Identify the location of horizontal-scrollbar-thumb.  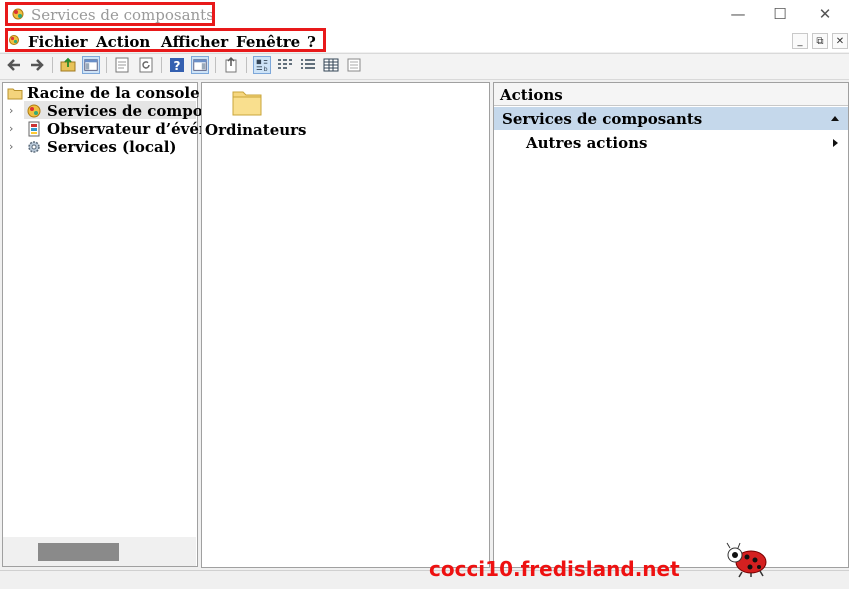
(78, 552).